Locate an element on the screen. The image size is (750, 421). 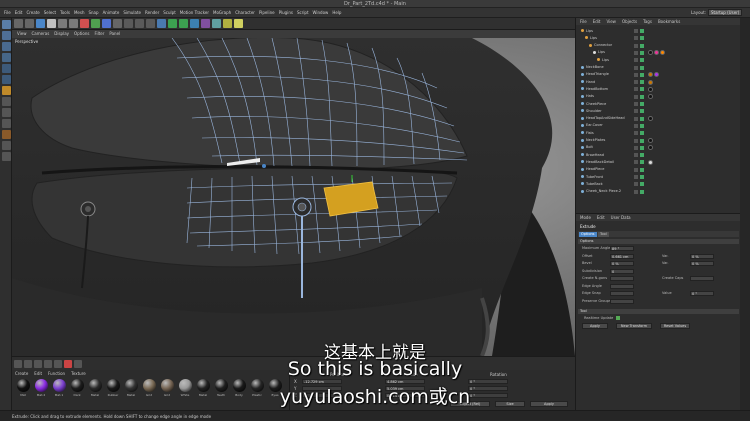
object-row: Lips is located at coordinates (658, 60).